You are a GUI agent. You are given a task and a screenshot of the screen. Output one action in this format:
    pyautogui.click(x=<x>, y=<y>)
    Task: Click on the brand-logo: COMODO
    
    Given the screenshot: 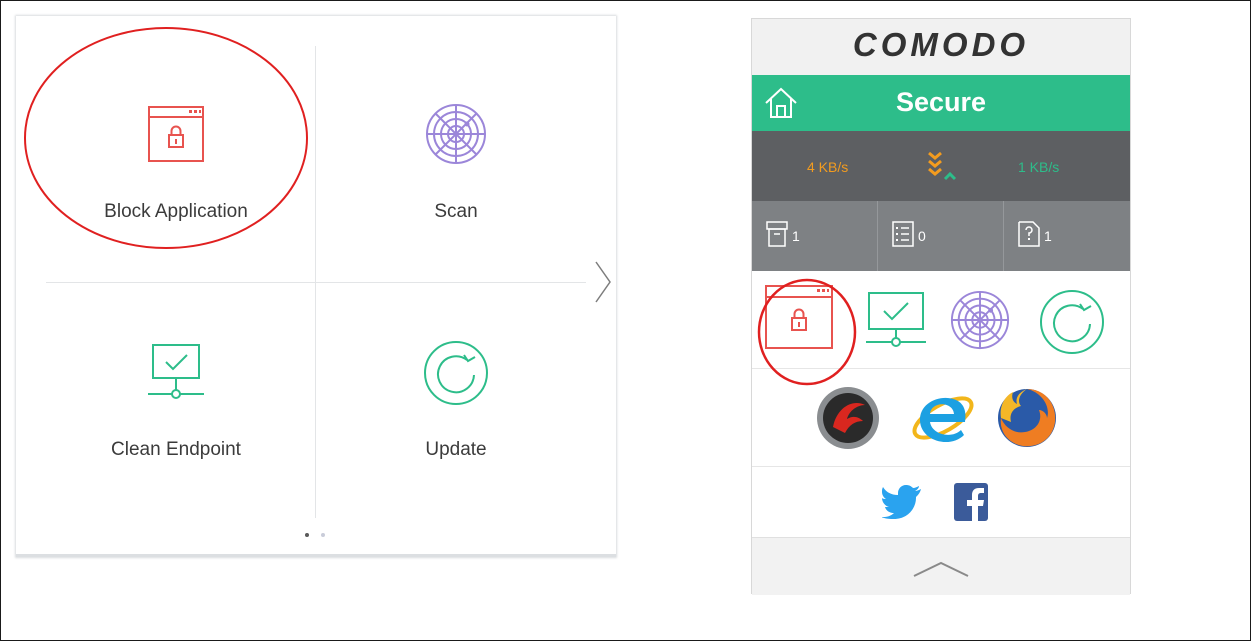 What is the action you would take?
    pyautogui.click(x=941, y=44)
    